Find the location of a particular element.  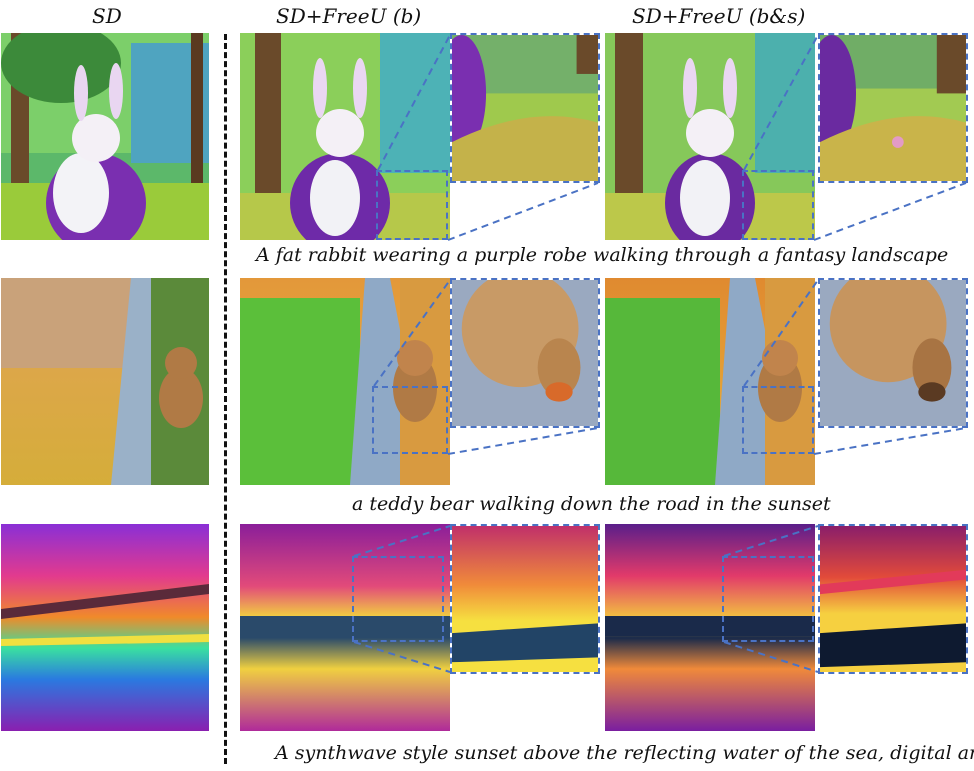

column-header-freeu-b: SD+FreeU (b) is located at coordinates (349, 16).